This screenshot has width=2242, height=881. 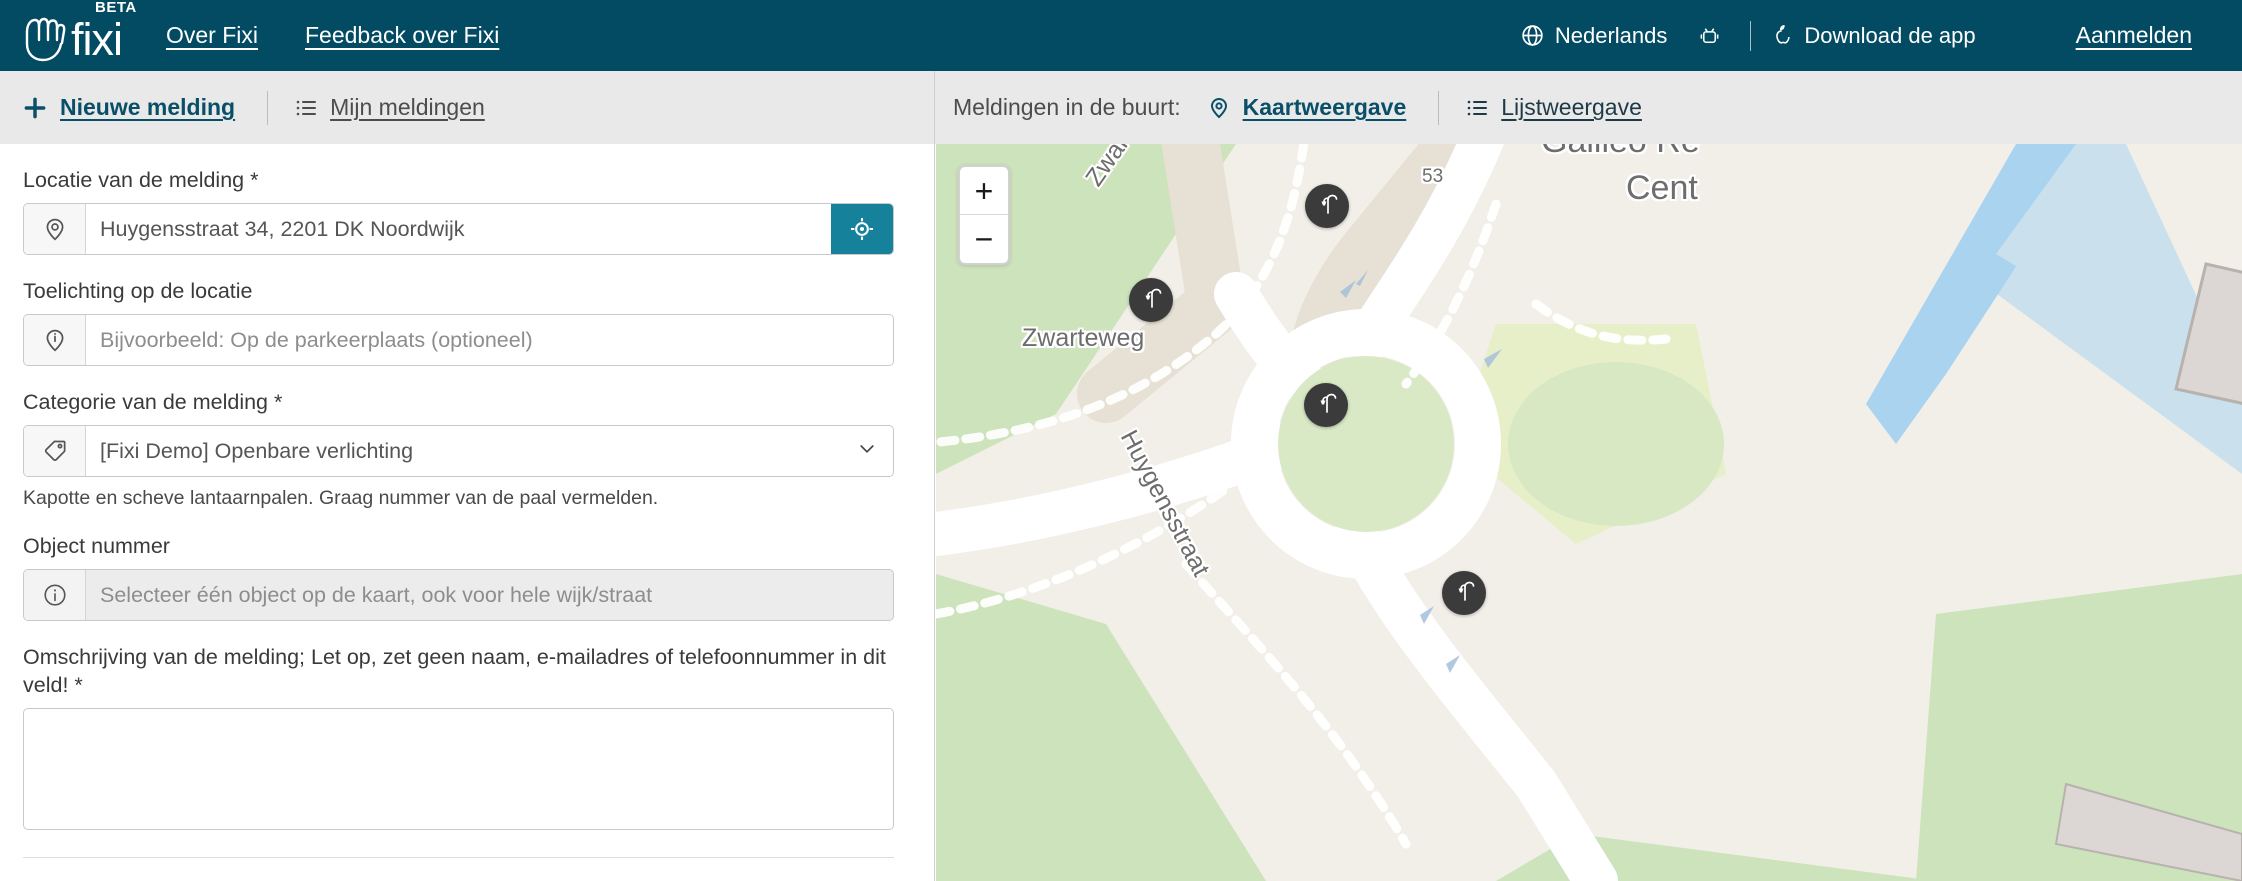 What do you see at coordinates (148, 107) in the screenshot?
I see `tab-nieuwe-melding-label: Nieuwe melding` at bounding box center [148, 107].